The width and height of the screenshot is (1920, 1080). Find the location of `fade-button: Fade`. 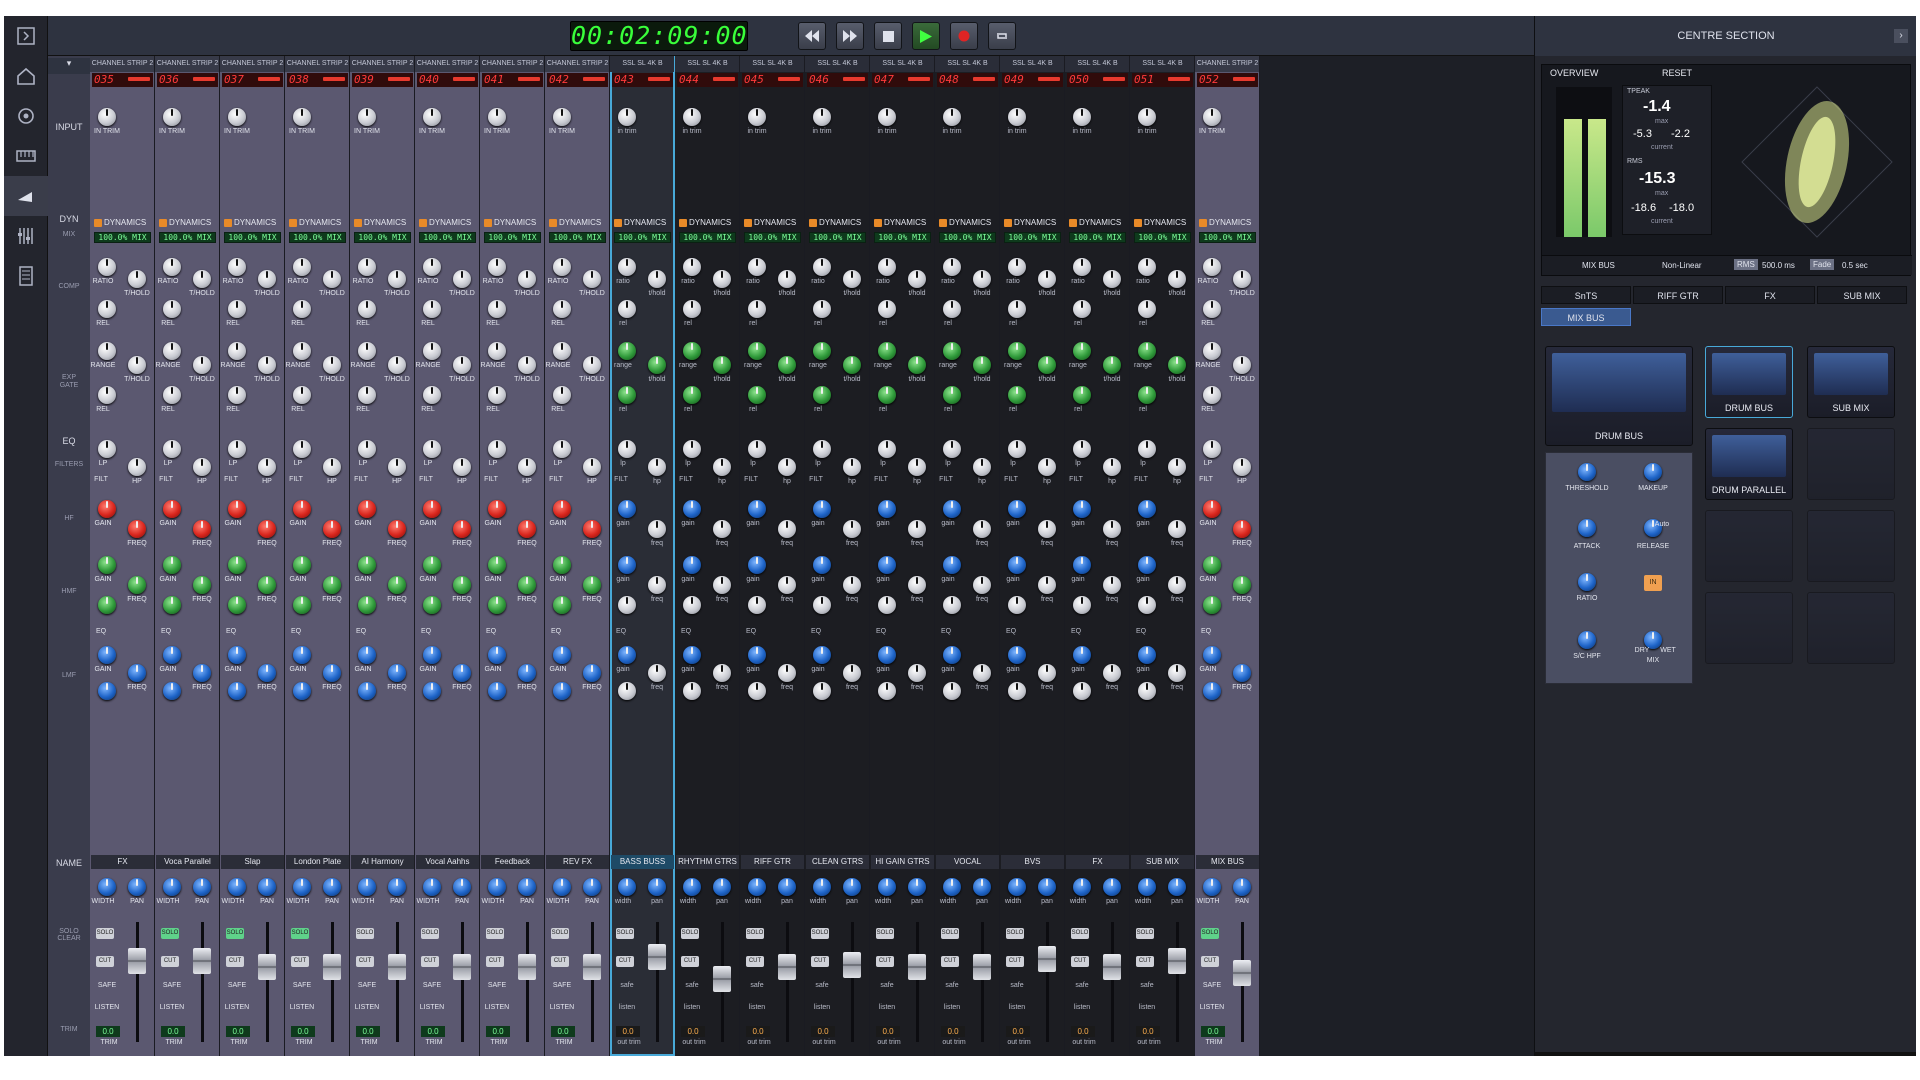

fade-button: Fade is located at coordinates (1822, 264).